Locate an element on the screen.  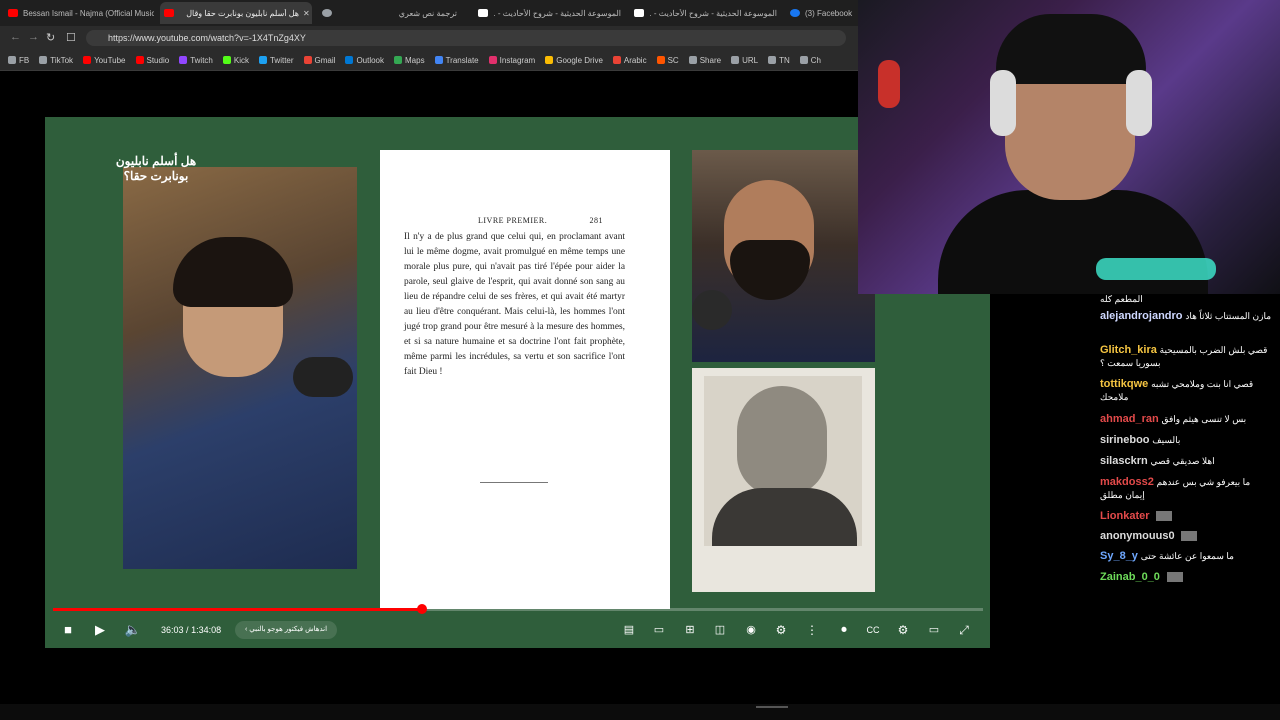
bookmark-icon: ☐ is located at coordinates (71, 37).